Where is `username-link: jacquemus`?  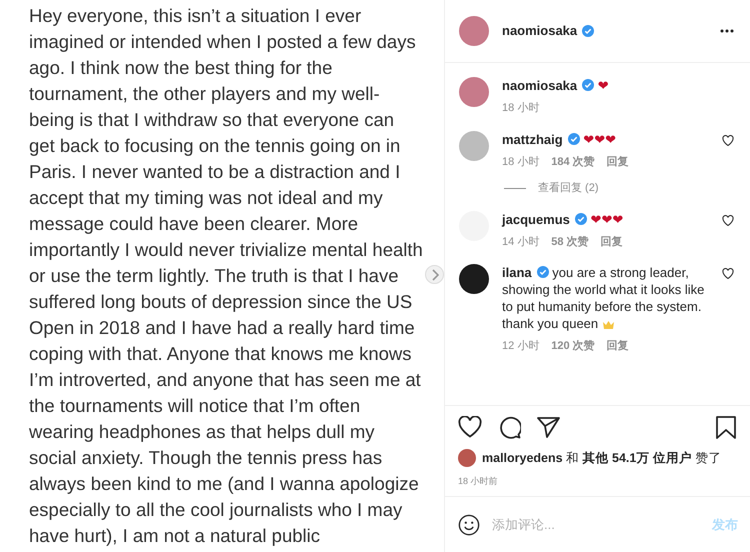 username-link: jacquemus is located at coordinates (536, 219).